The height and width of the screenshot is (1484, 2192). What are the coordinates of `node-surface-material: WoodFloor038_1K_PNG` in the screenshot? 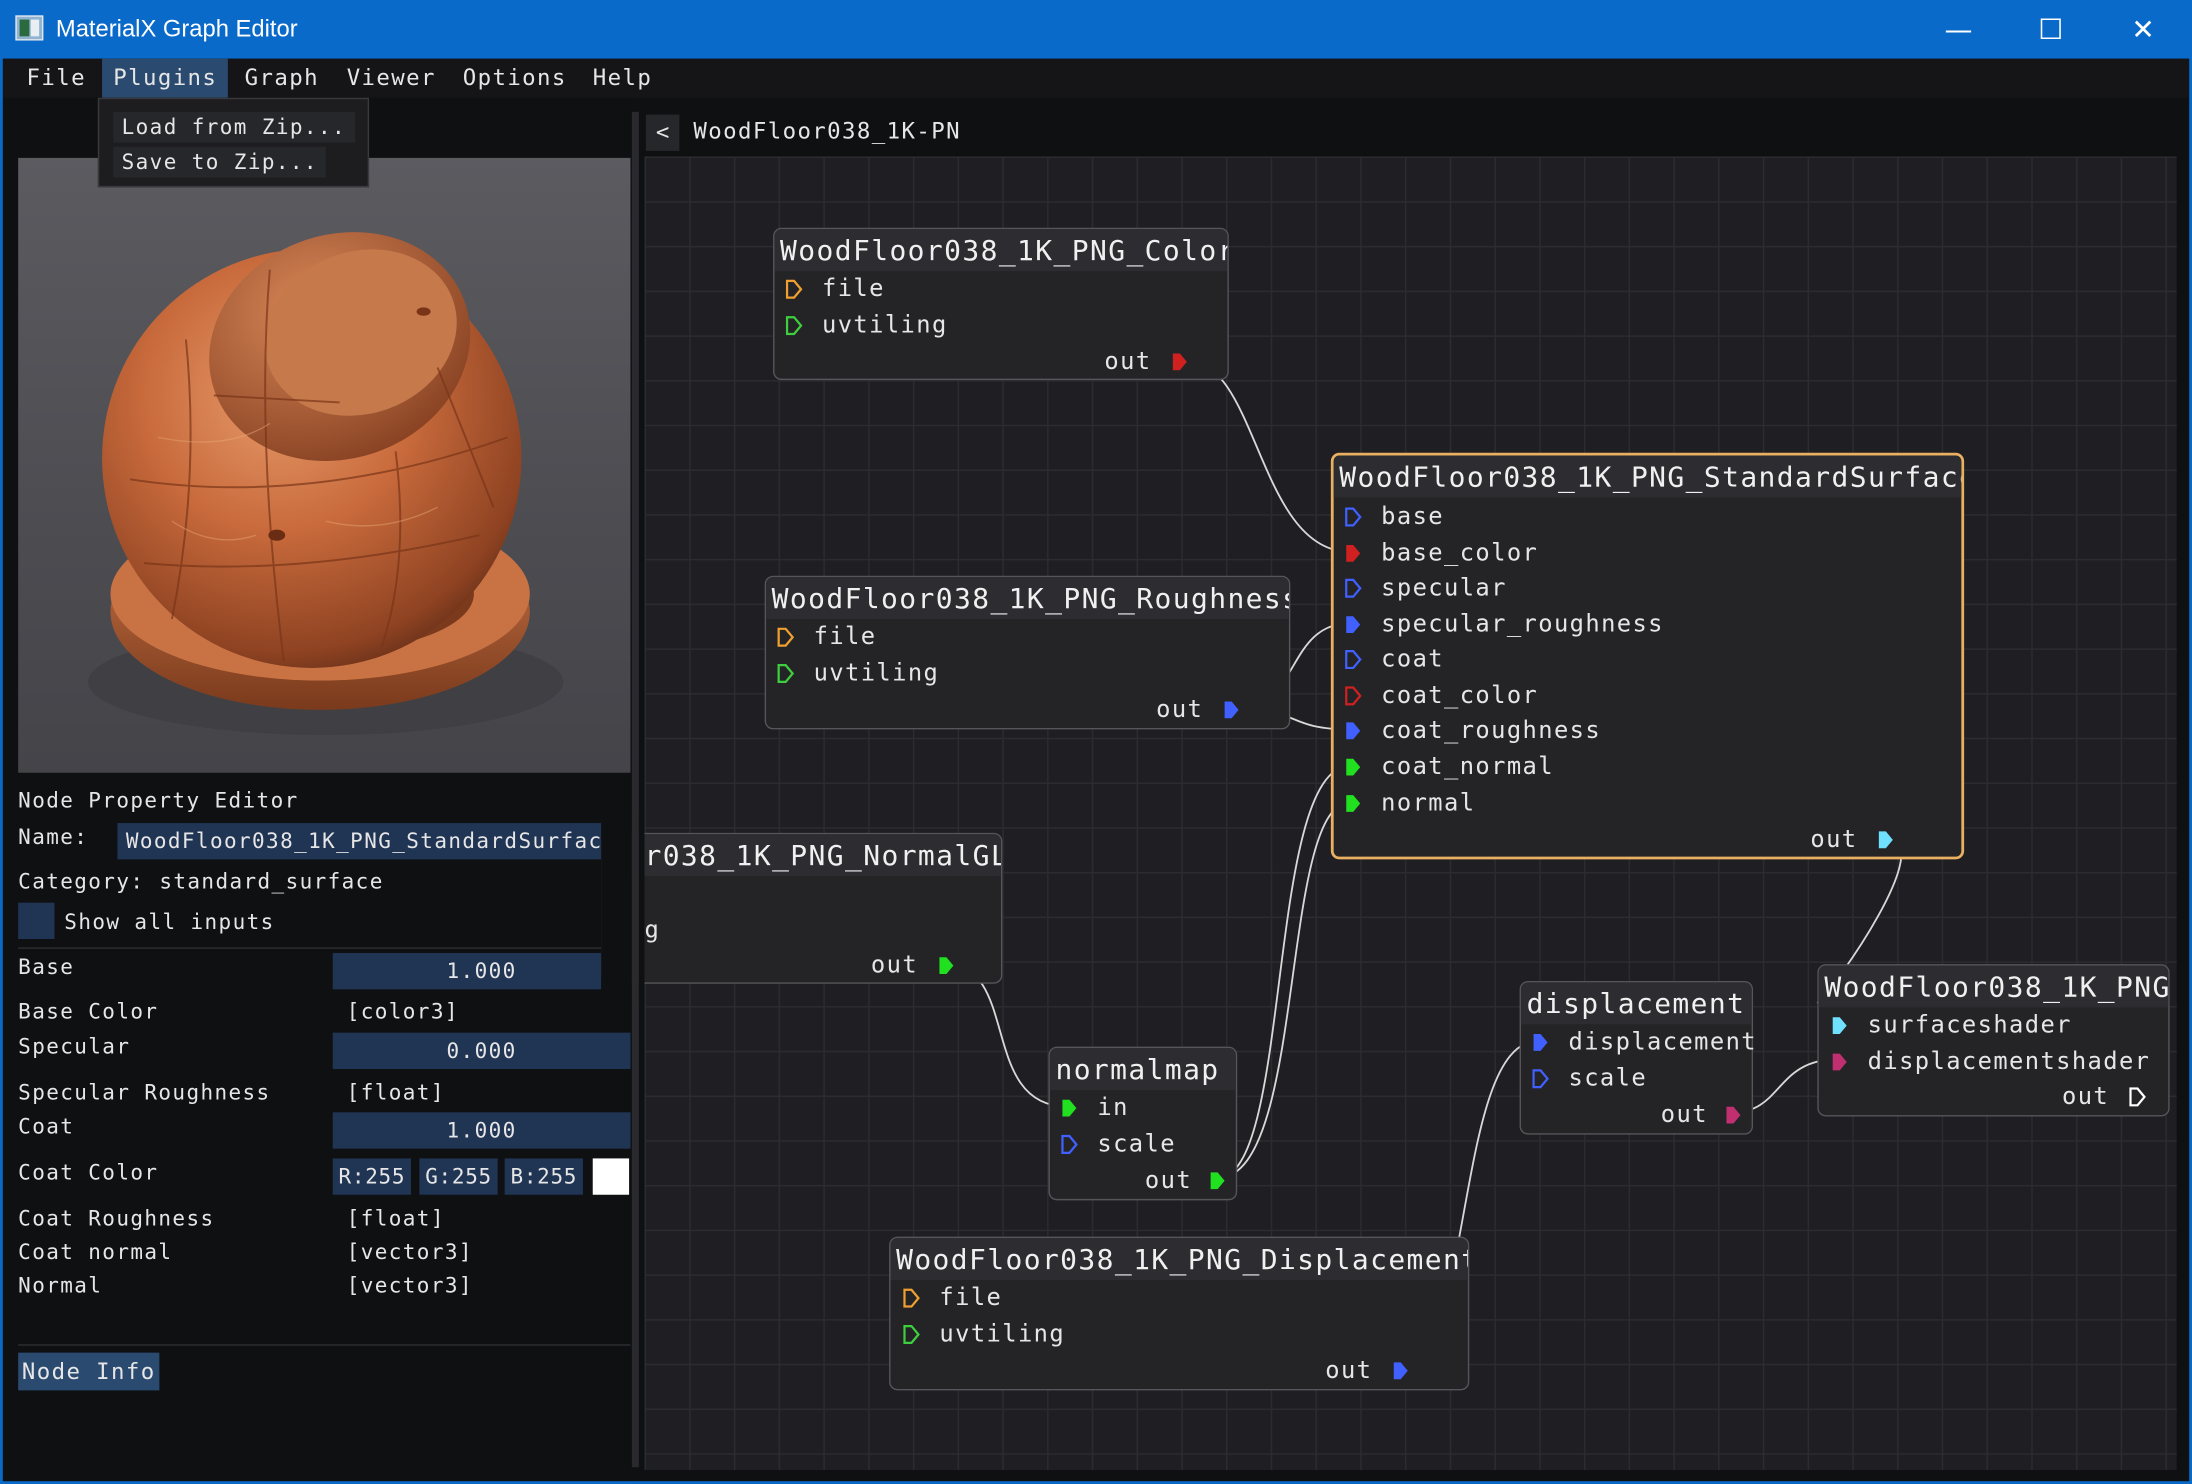 It's located at (1993, 1040).